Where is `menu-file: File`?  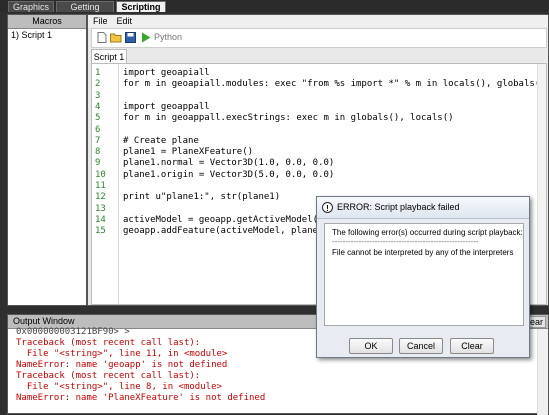
menu-file: File is located at coordinates (100, 21).